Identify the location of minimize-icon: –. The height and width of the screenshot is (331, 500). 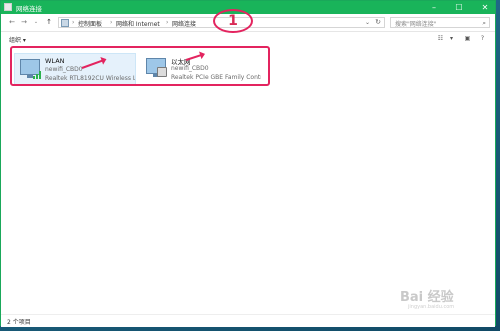
(434, 7).